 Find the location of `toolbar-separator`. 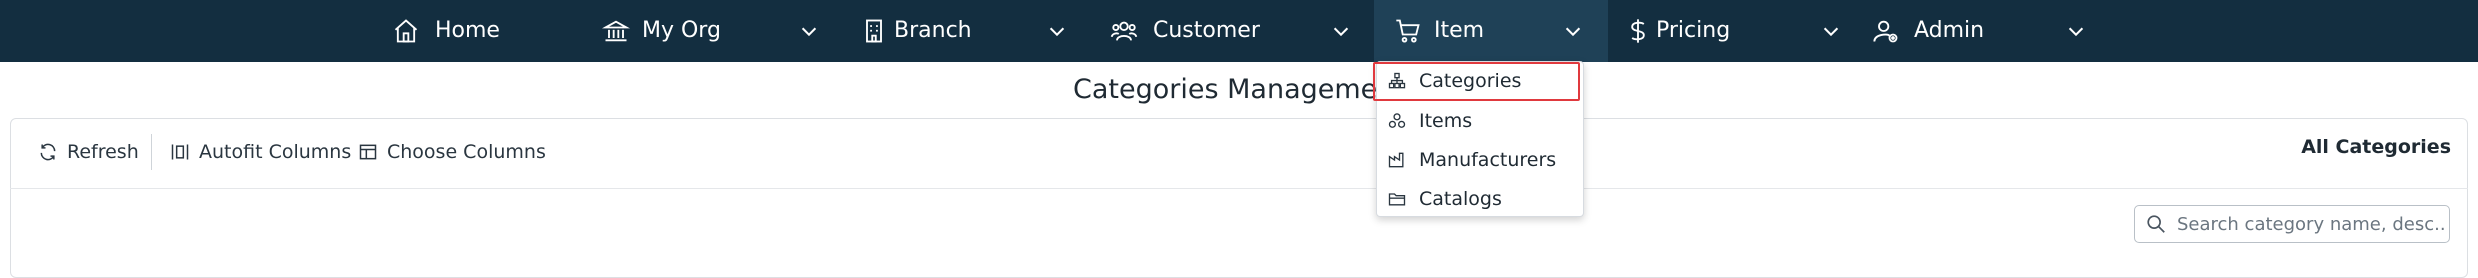

toolbar-separator is located at coordinates (151, 152).